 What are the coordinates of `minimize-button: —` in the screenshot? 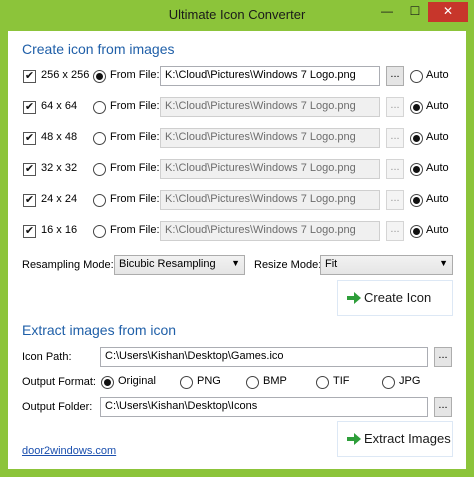 It's located at (387, 12).